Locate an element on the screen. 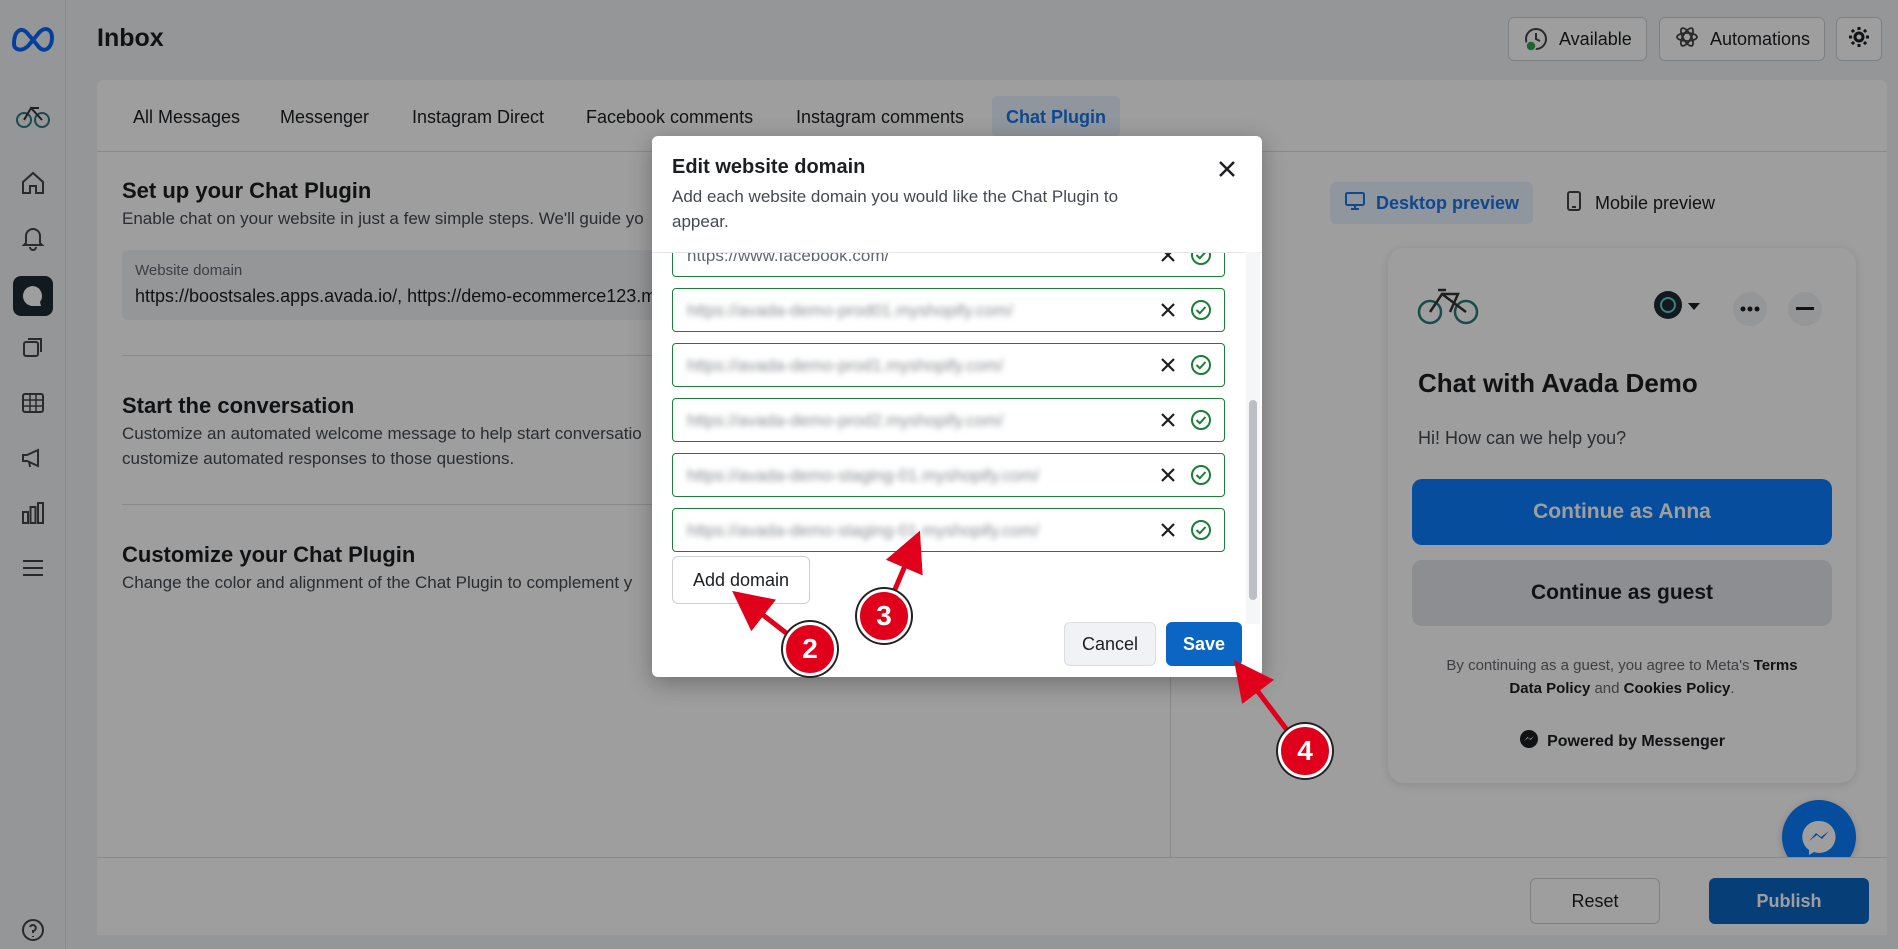 The height and width of the screenshot is (949, 1898). domain-input: https://www.facebook.com/ is located at coordinates (788, 259).